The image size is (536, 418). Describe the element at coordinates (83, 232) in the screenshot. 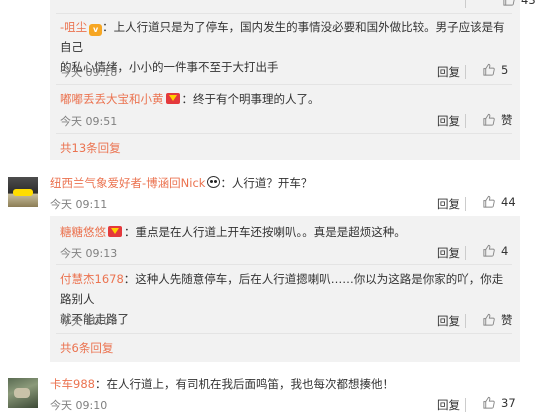

I see `reply-username: 糖糖悠悠` at that location.